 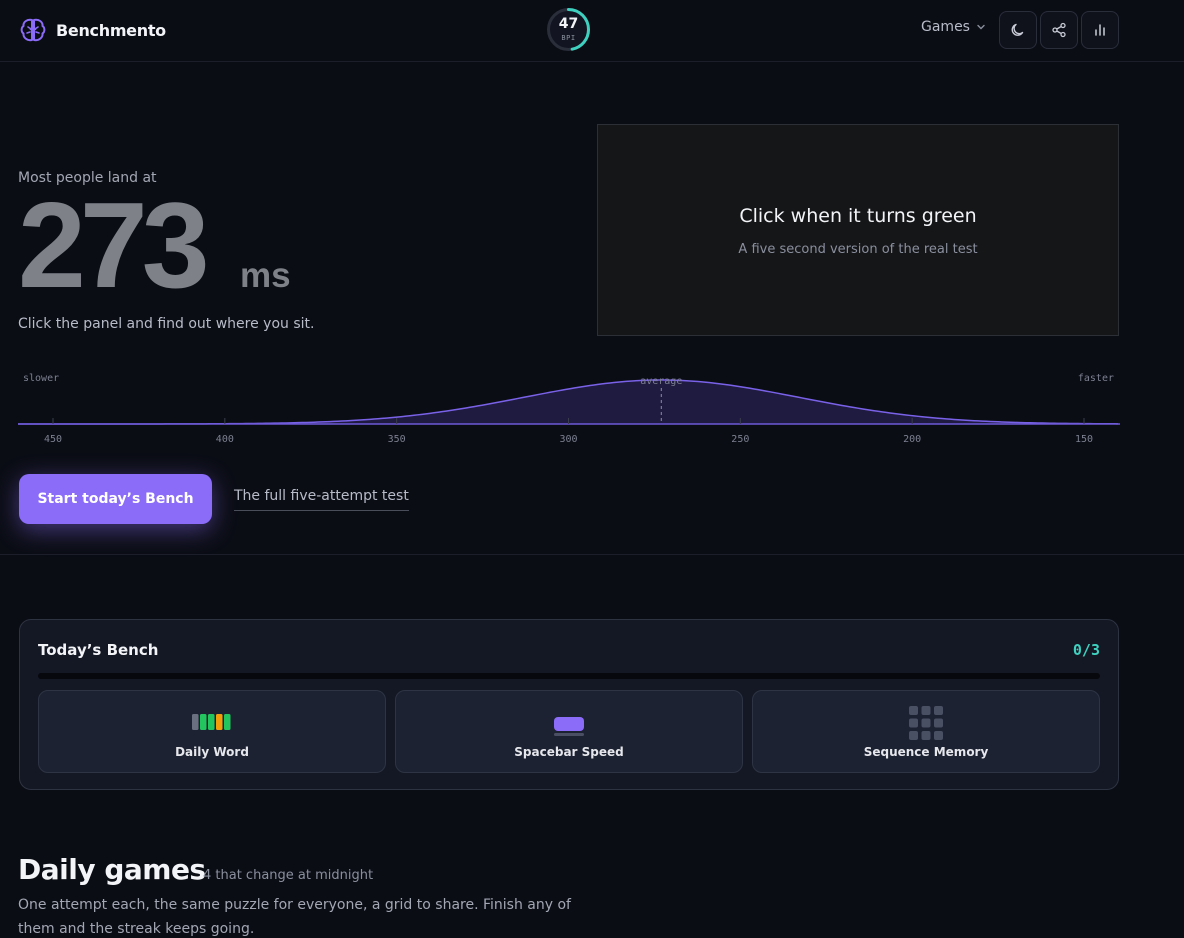 I want to click on grid-icon, so click(x=926, y=723).